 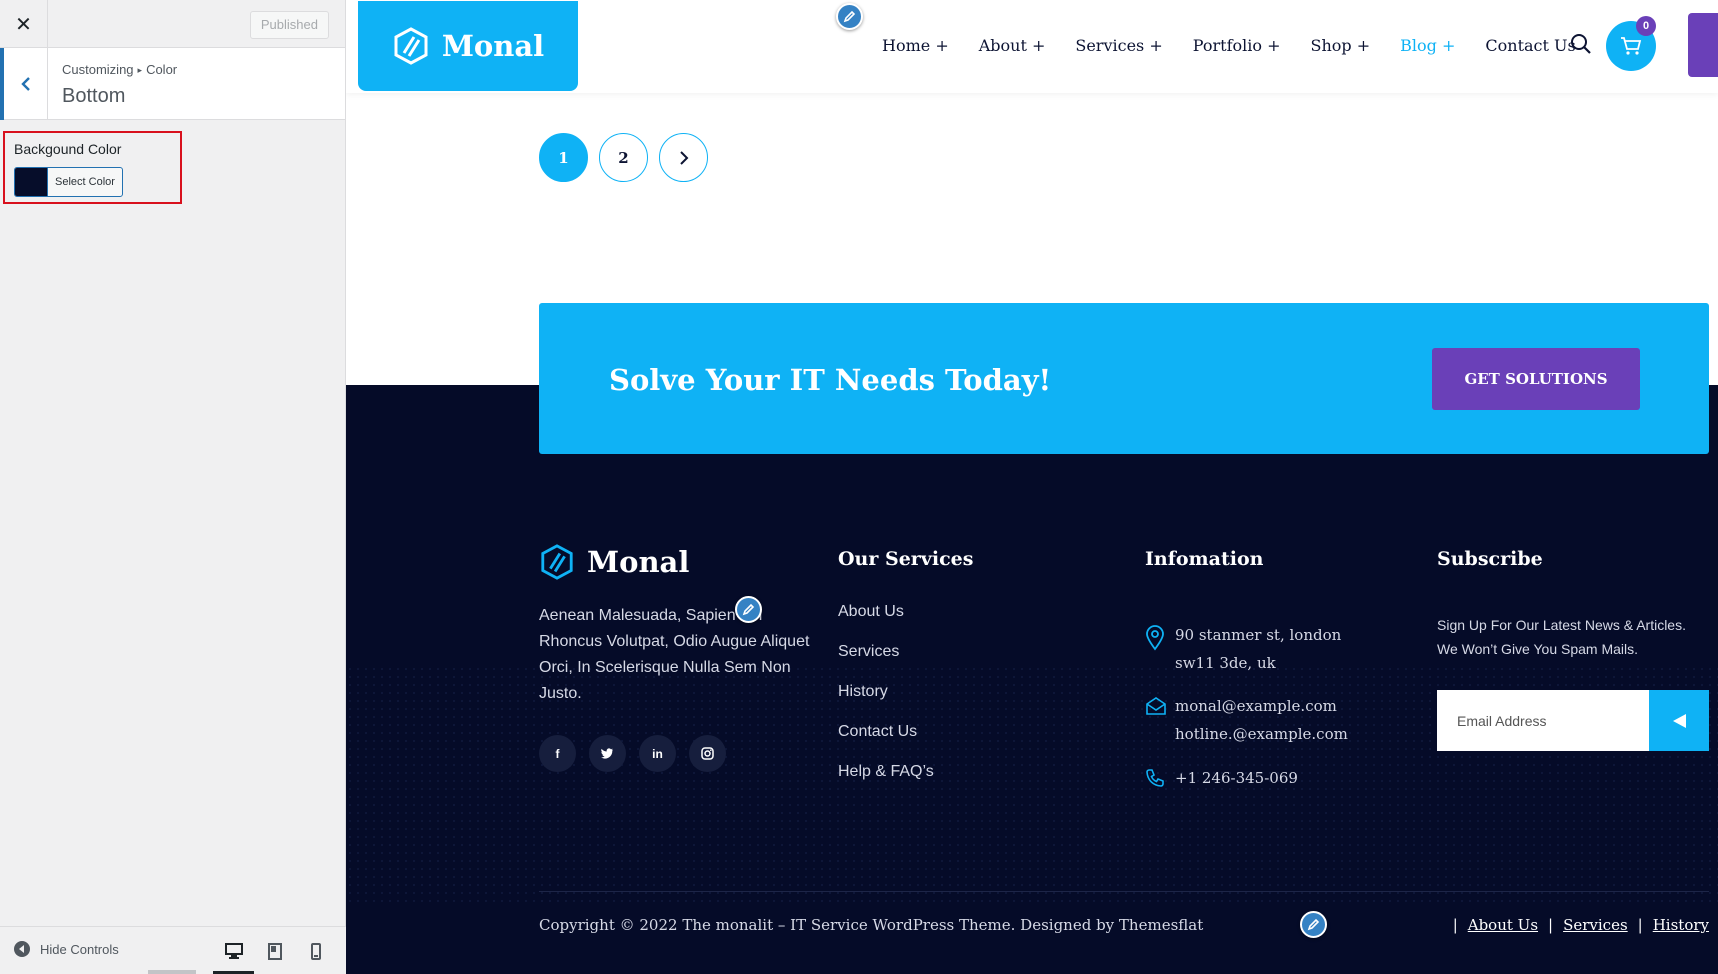 I want to click on back-button, so click(x=24, y=84).